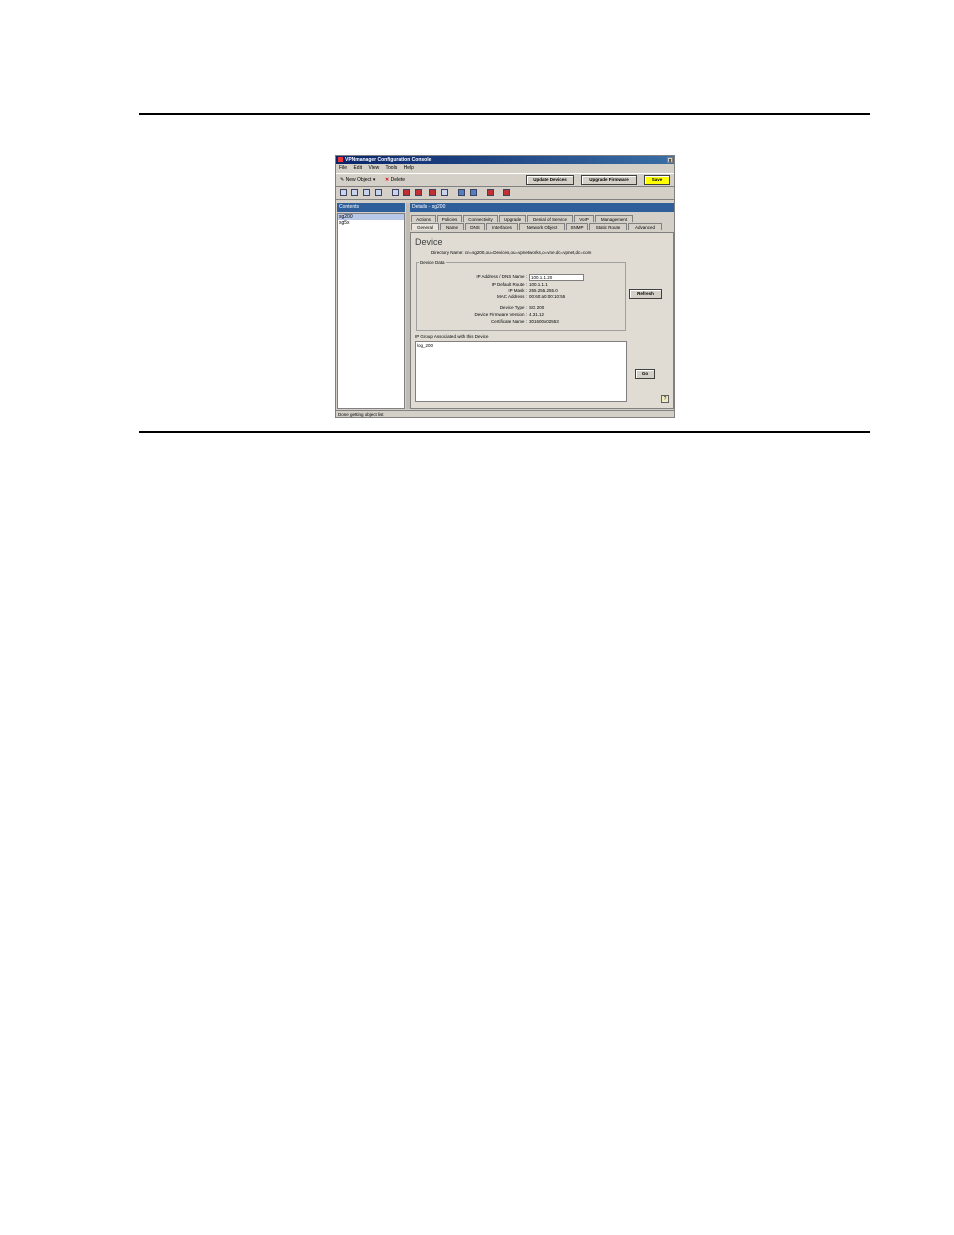 The width and height of the screenshot is (954, 1235). Describe the element at coordinates (543, 290) in the screenshot. I see `field-value: 255.255.255.0` at that location.